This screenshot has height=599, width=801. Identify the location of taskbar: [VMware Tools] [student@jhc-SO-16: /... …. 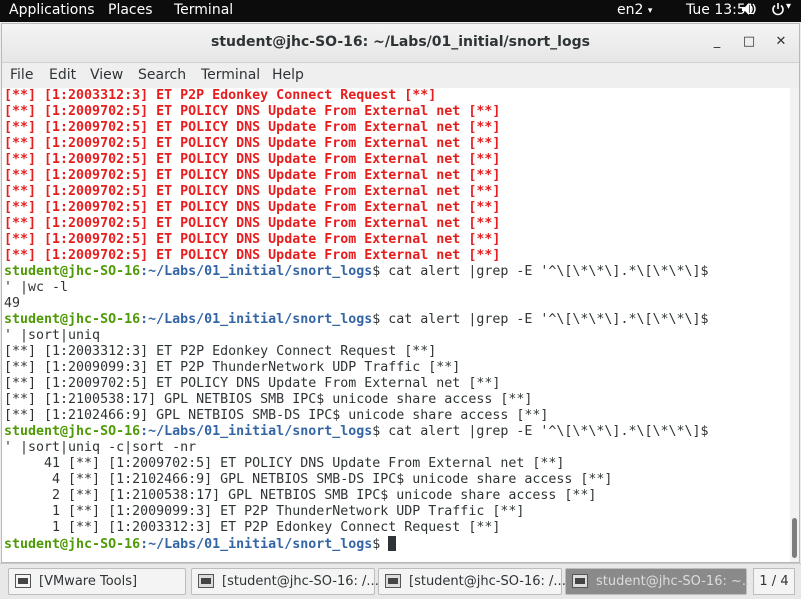
(400, 581).